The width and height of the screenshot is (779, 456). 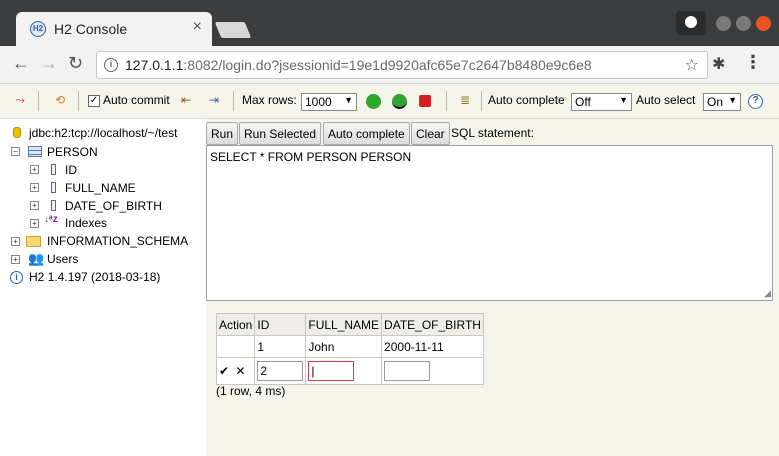 I want to click on refresh-icon: ⟲, so click(x=60, y=100).